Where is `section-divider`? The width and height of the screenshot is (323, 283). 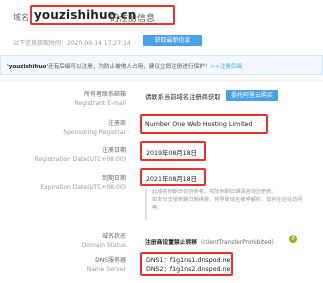
section-divider is located at coordinates (161, 80).